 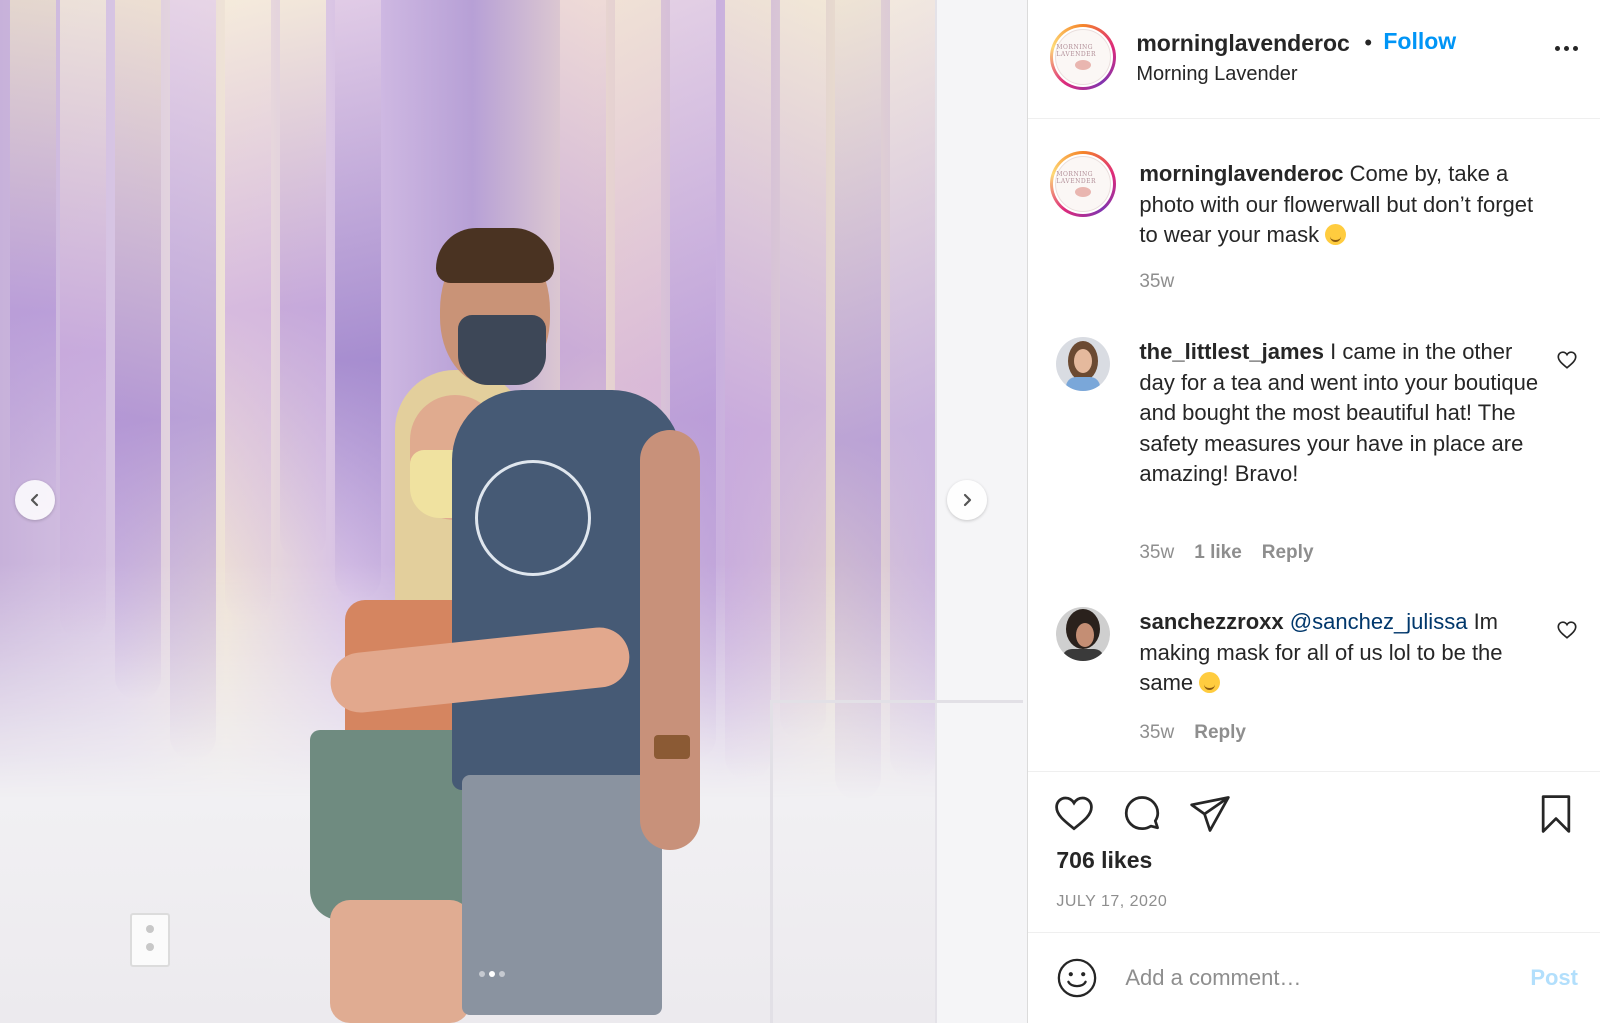 I want to click on share-icon, so click(x=1210, y=814).